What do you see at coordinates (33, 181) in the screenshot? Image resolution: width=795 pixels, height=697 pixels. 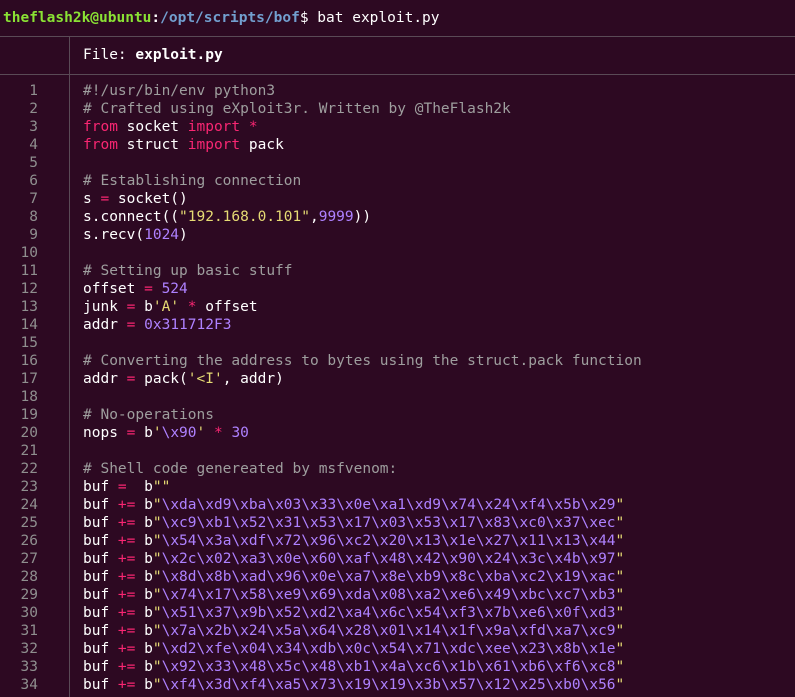 I see `line-number: 6` at bounding box center [33, 181].